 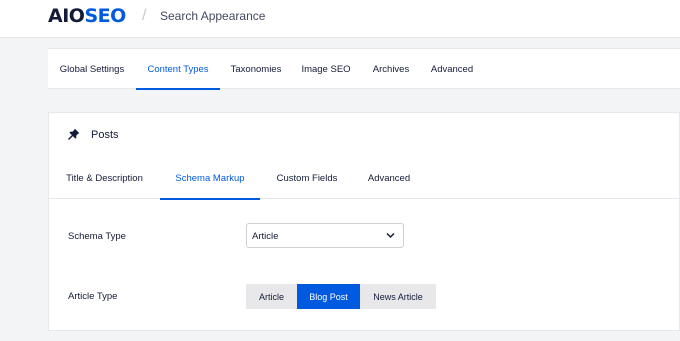 I want to click on article-type-option-news-article: News Article, so click(x=398, y=296).